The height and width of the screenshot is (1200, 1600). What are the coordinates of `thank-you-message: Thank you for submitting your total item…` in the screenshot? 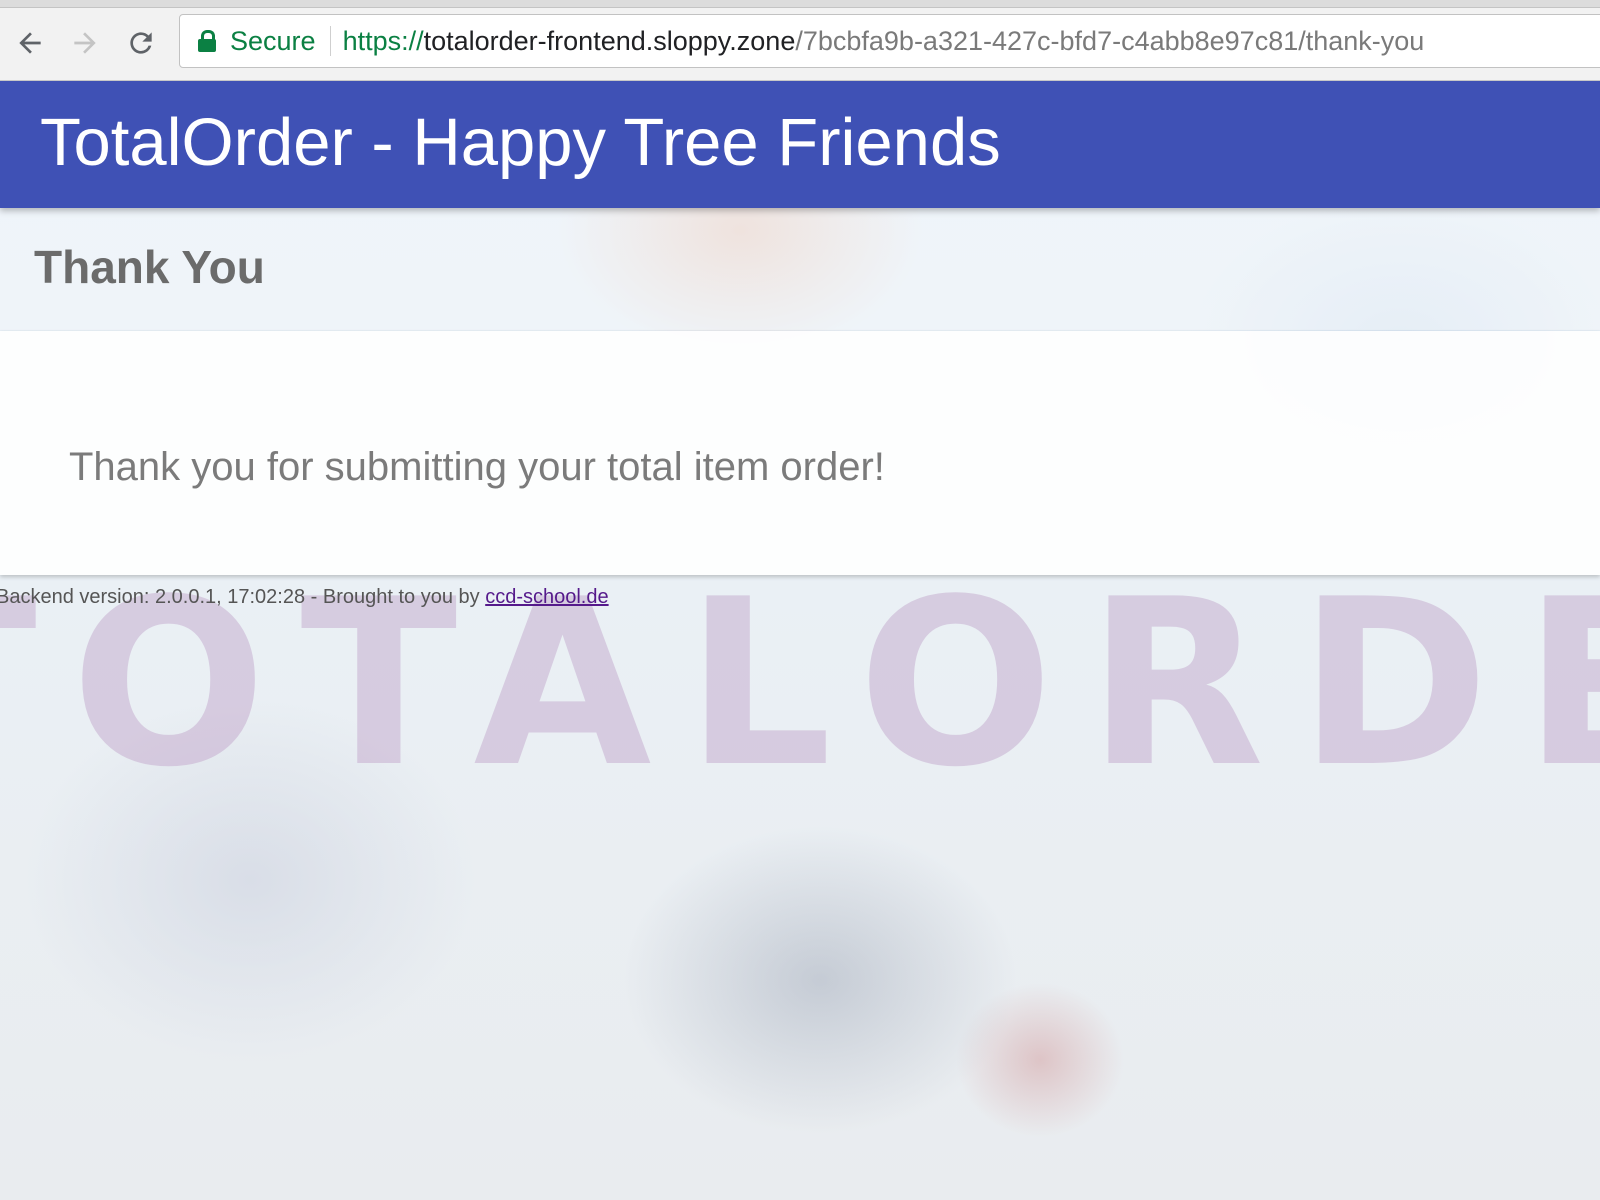 It's located at (477, 467).